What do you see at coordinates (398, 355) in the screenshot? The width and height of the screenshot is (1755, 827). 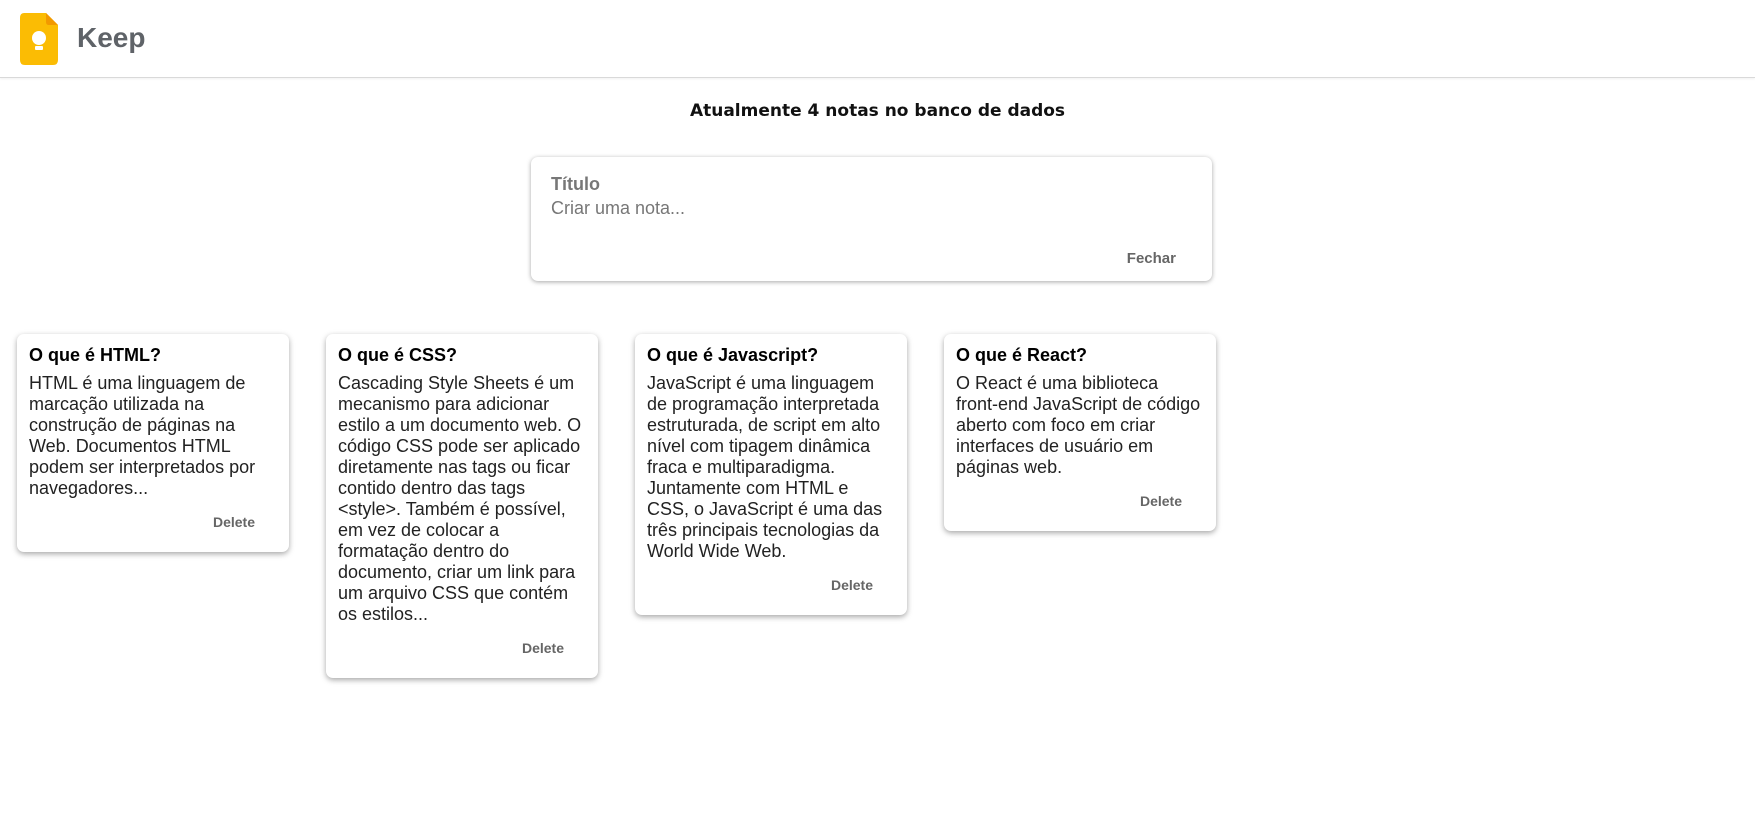 I see `note-title: O que é CSS?` at bounding box center [398, 355].